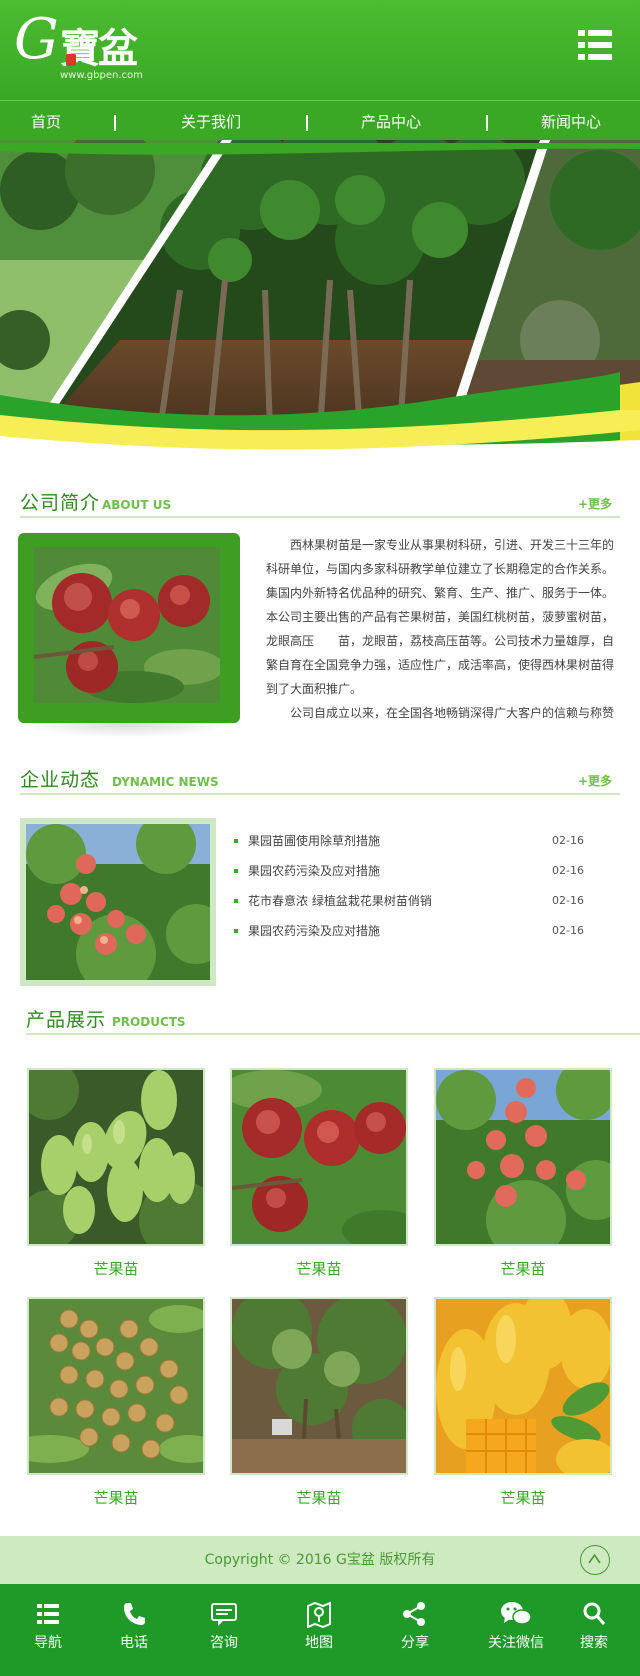 This screenshot has height=1676, width=640. Describe the element at coordinates (48, 1643) in the screenshot. I see `toolbar-label: 导航` at that location.